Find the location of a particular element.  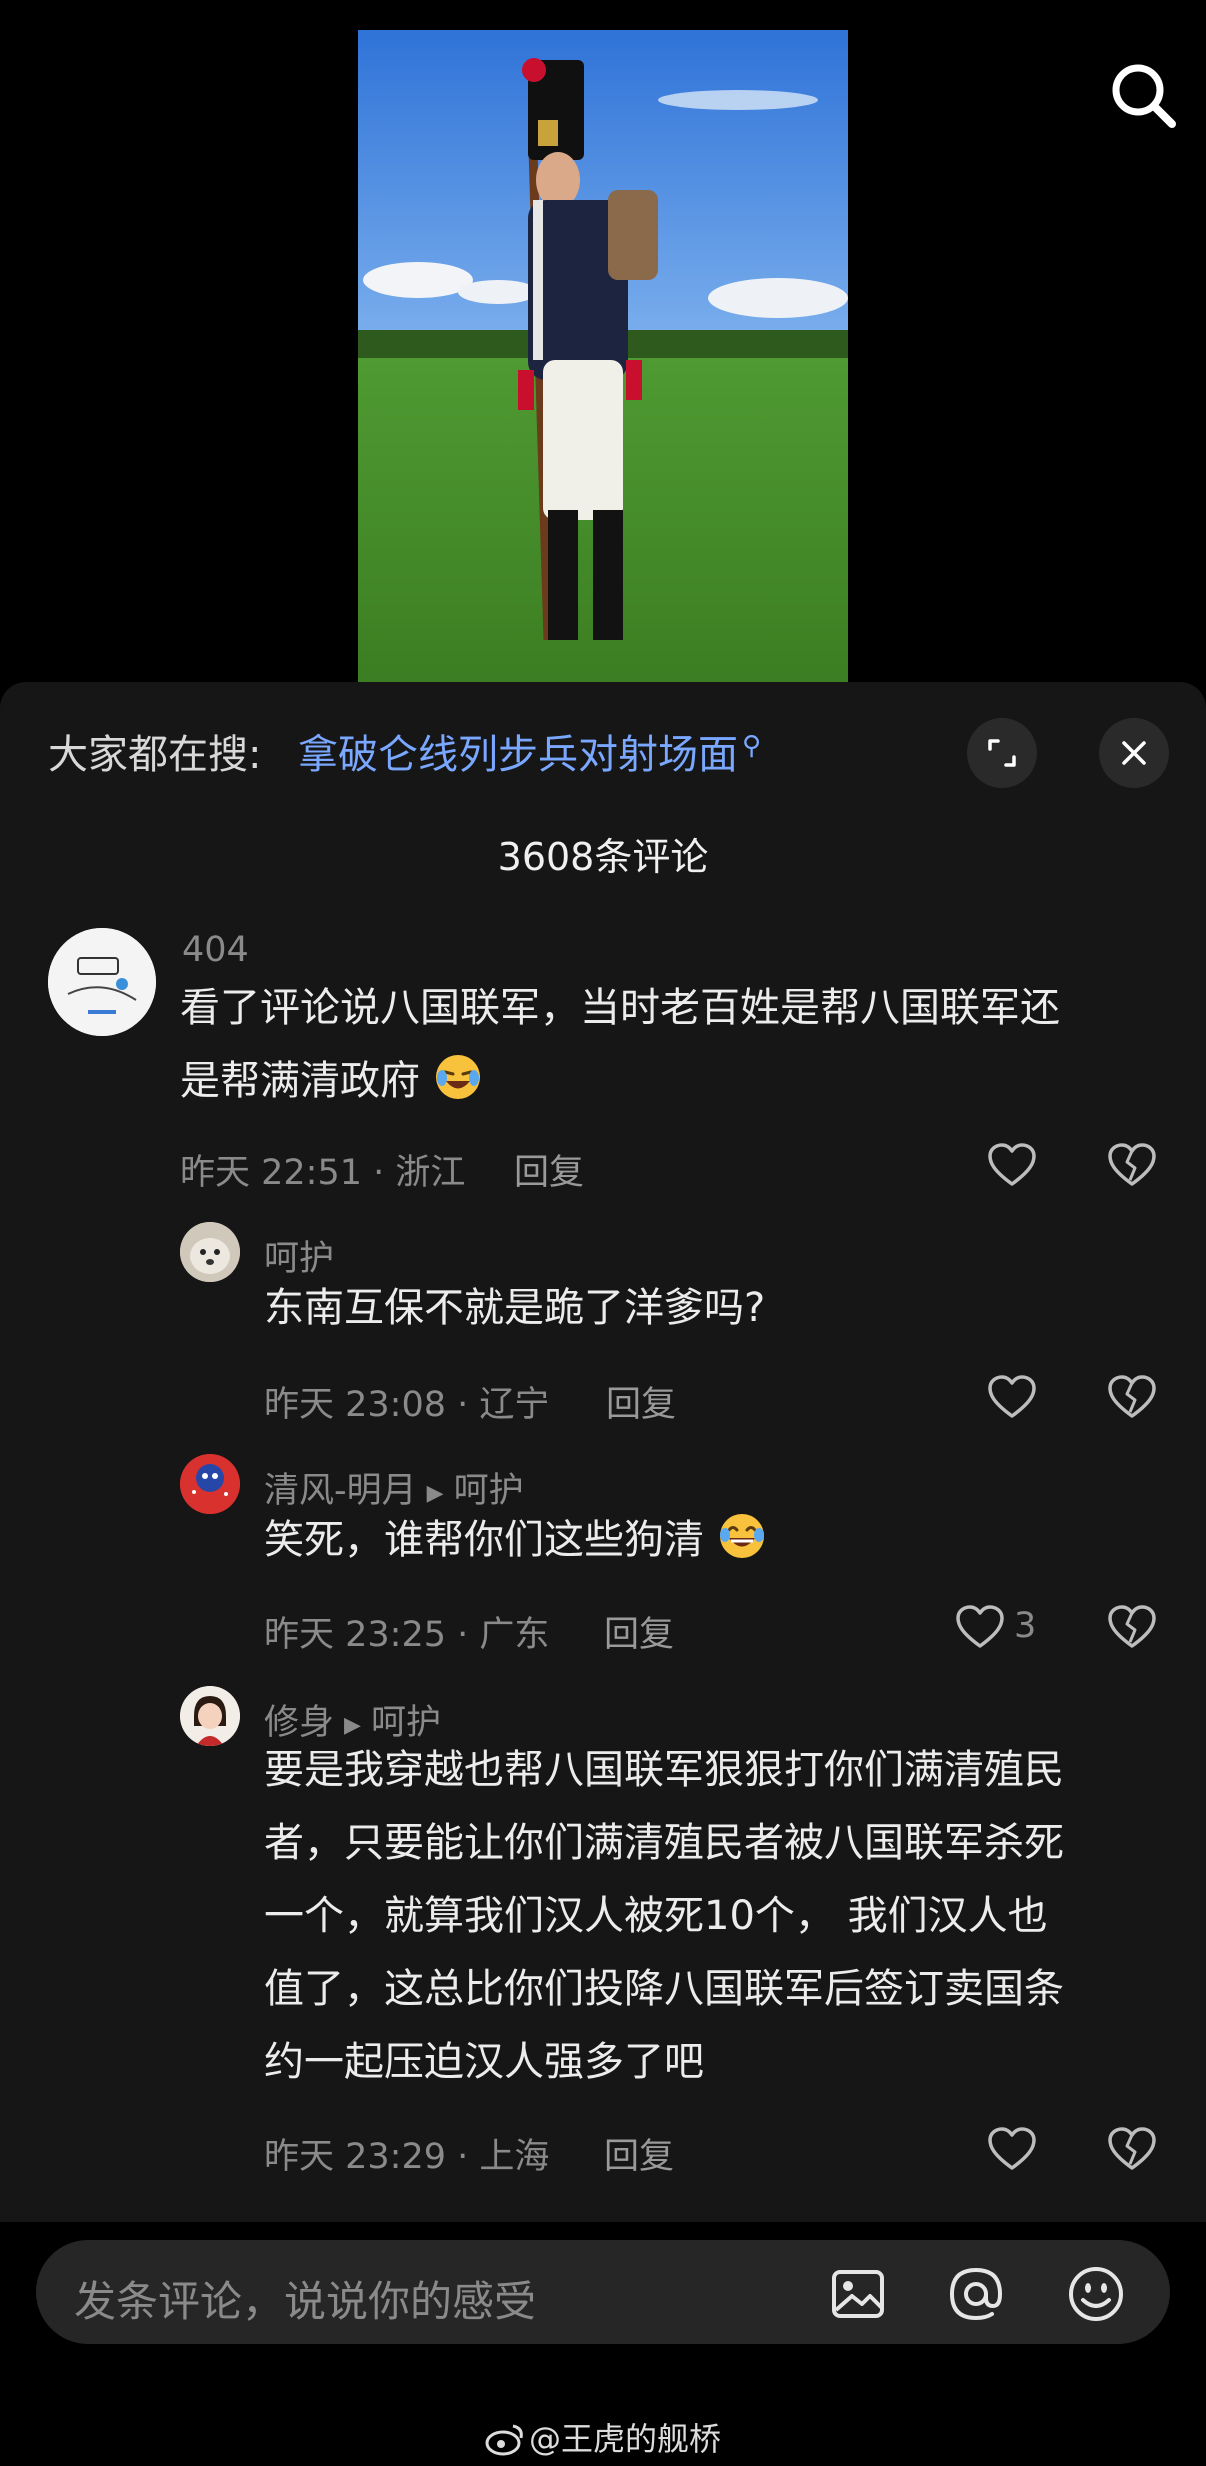

mention-button is located at coordinates (976, 2294).